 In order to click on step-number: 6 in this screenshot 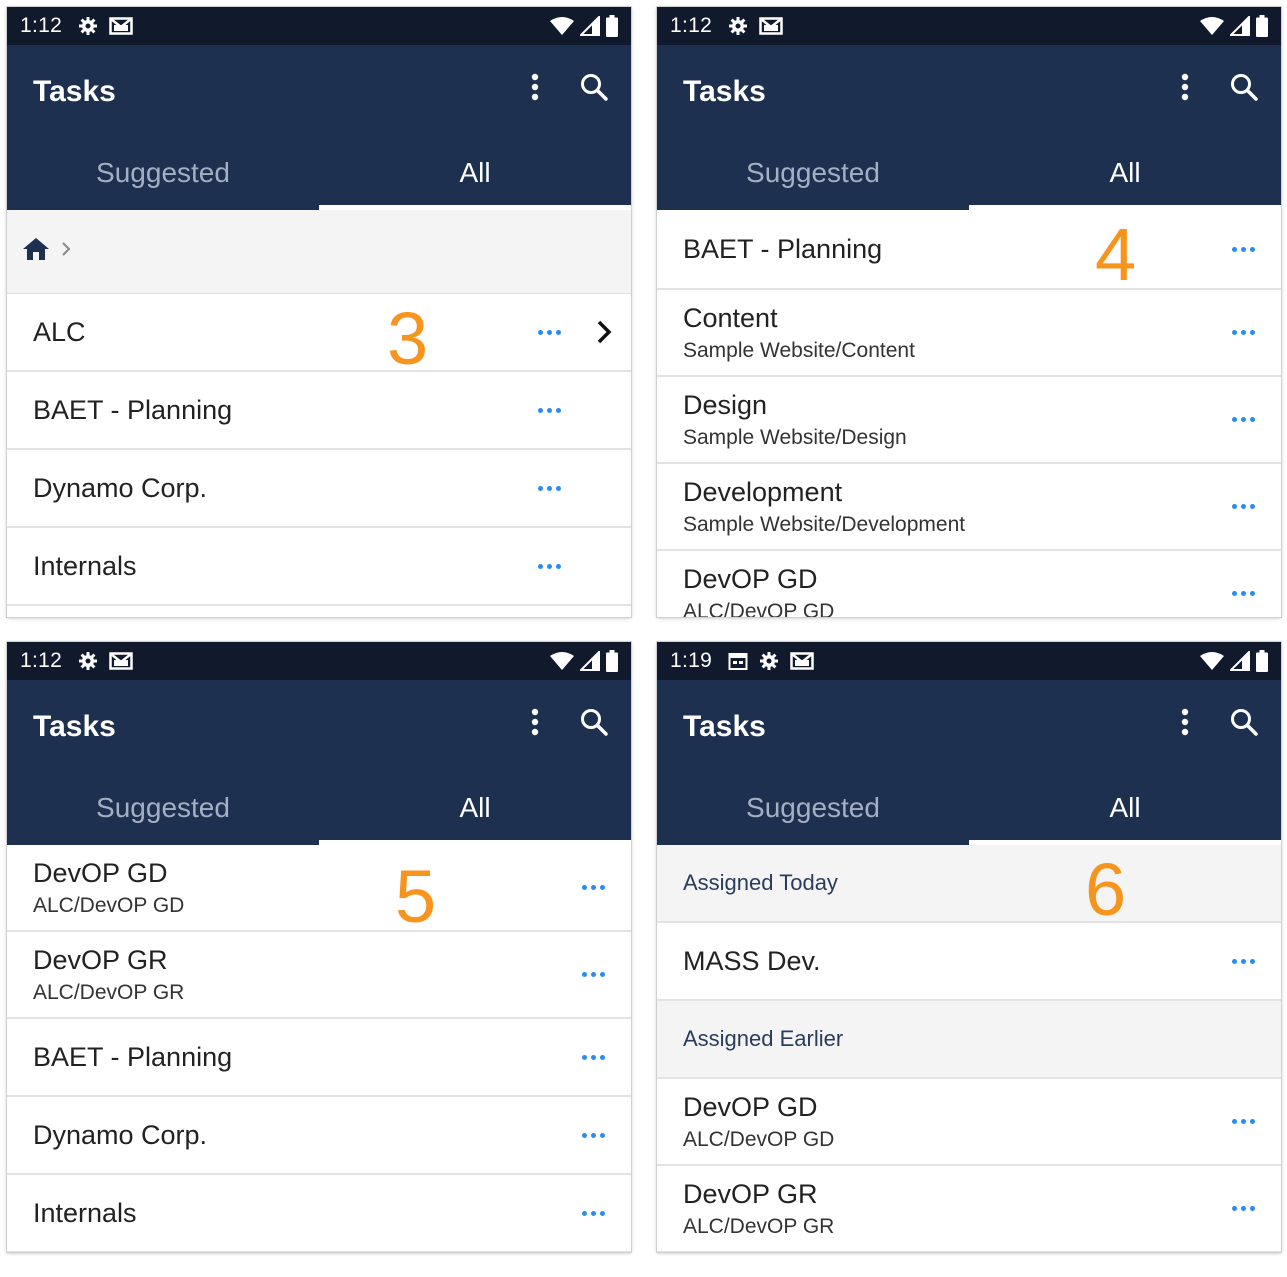, I will do `click(1106, 889)`.